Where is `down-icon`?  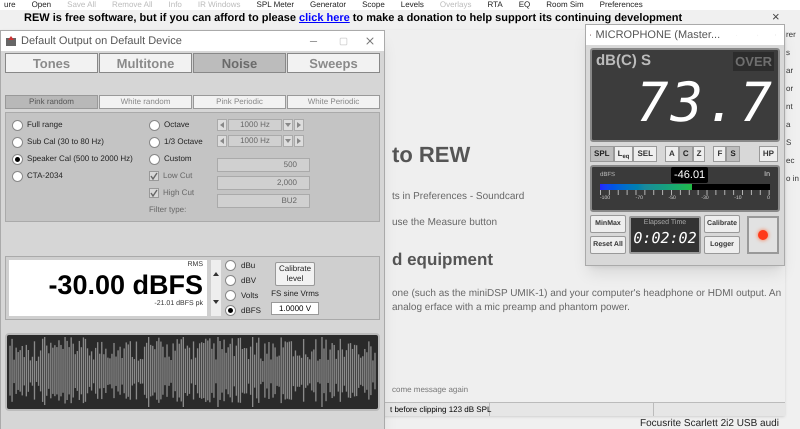
down-icon is located at coordinates (216, 302).